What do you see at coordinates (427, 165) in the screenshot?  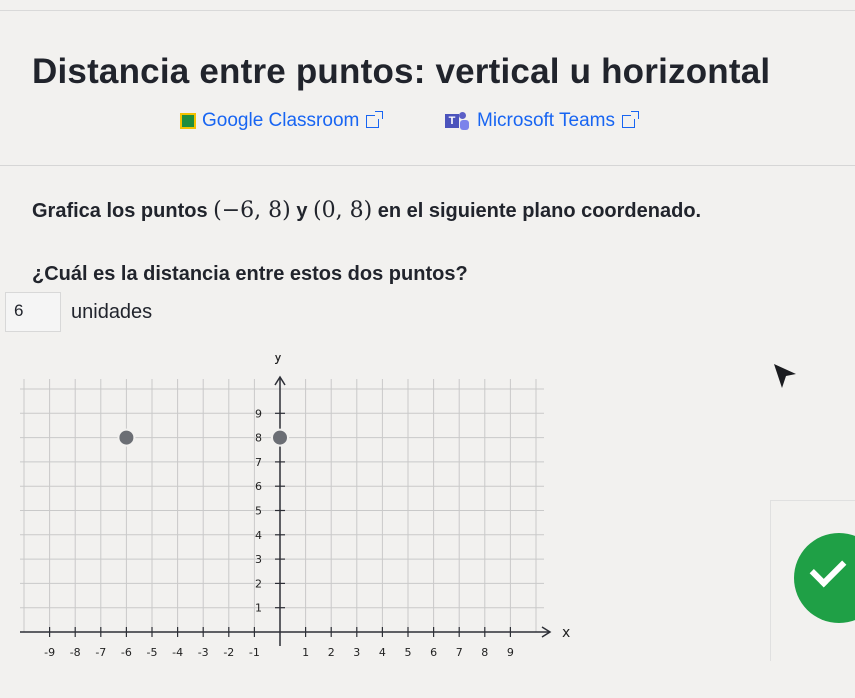 I see `section-divider` at bounding box center [427, 165].